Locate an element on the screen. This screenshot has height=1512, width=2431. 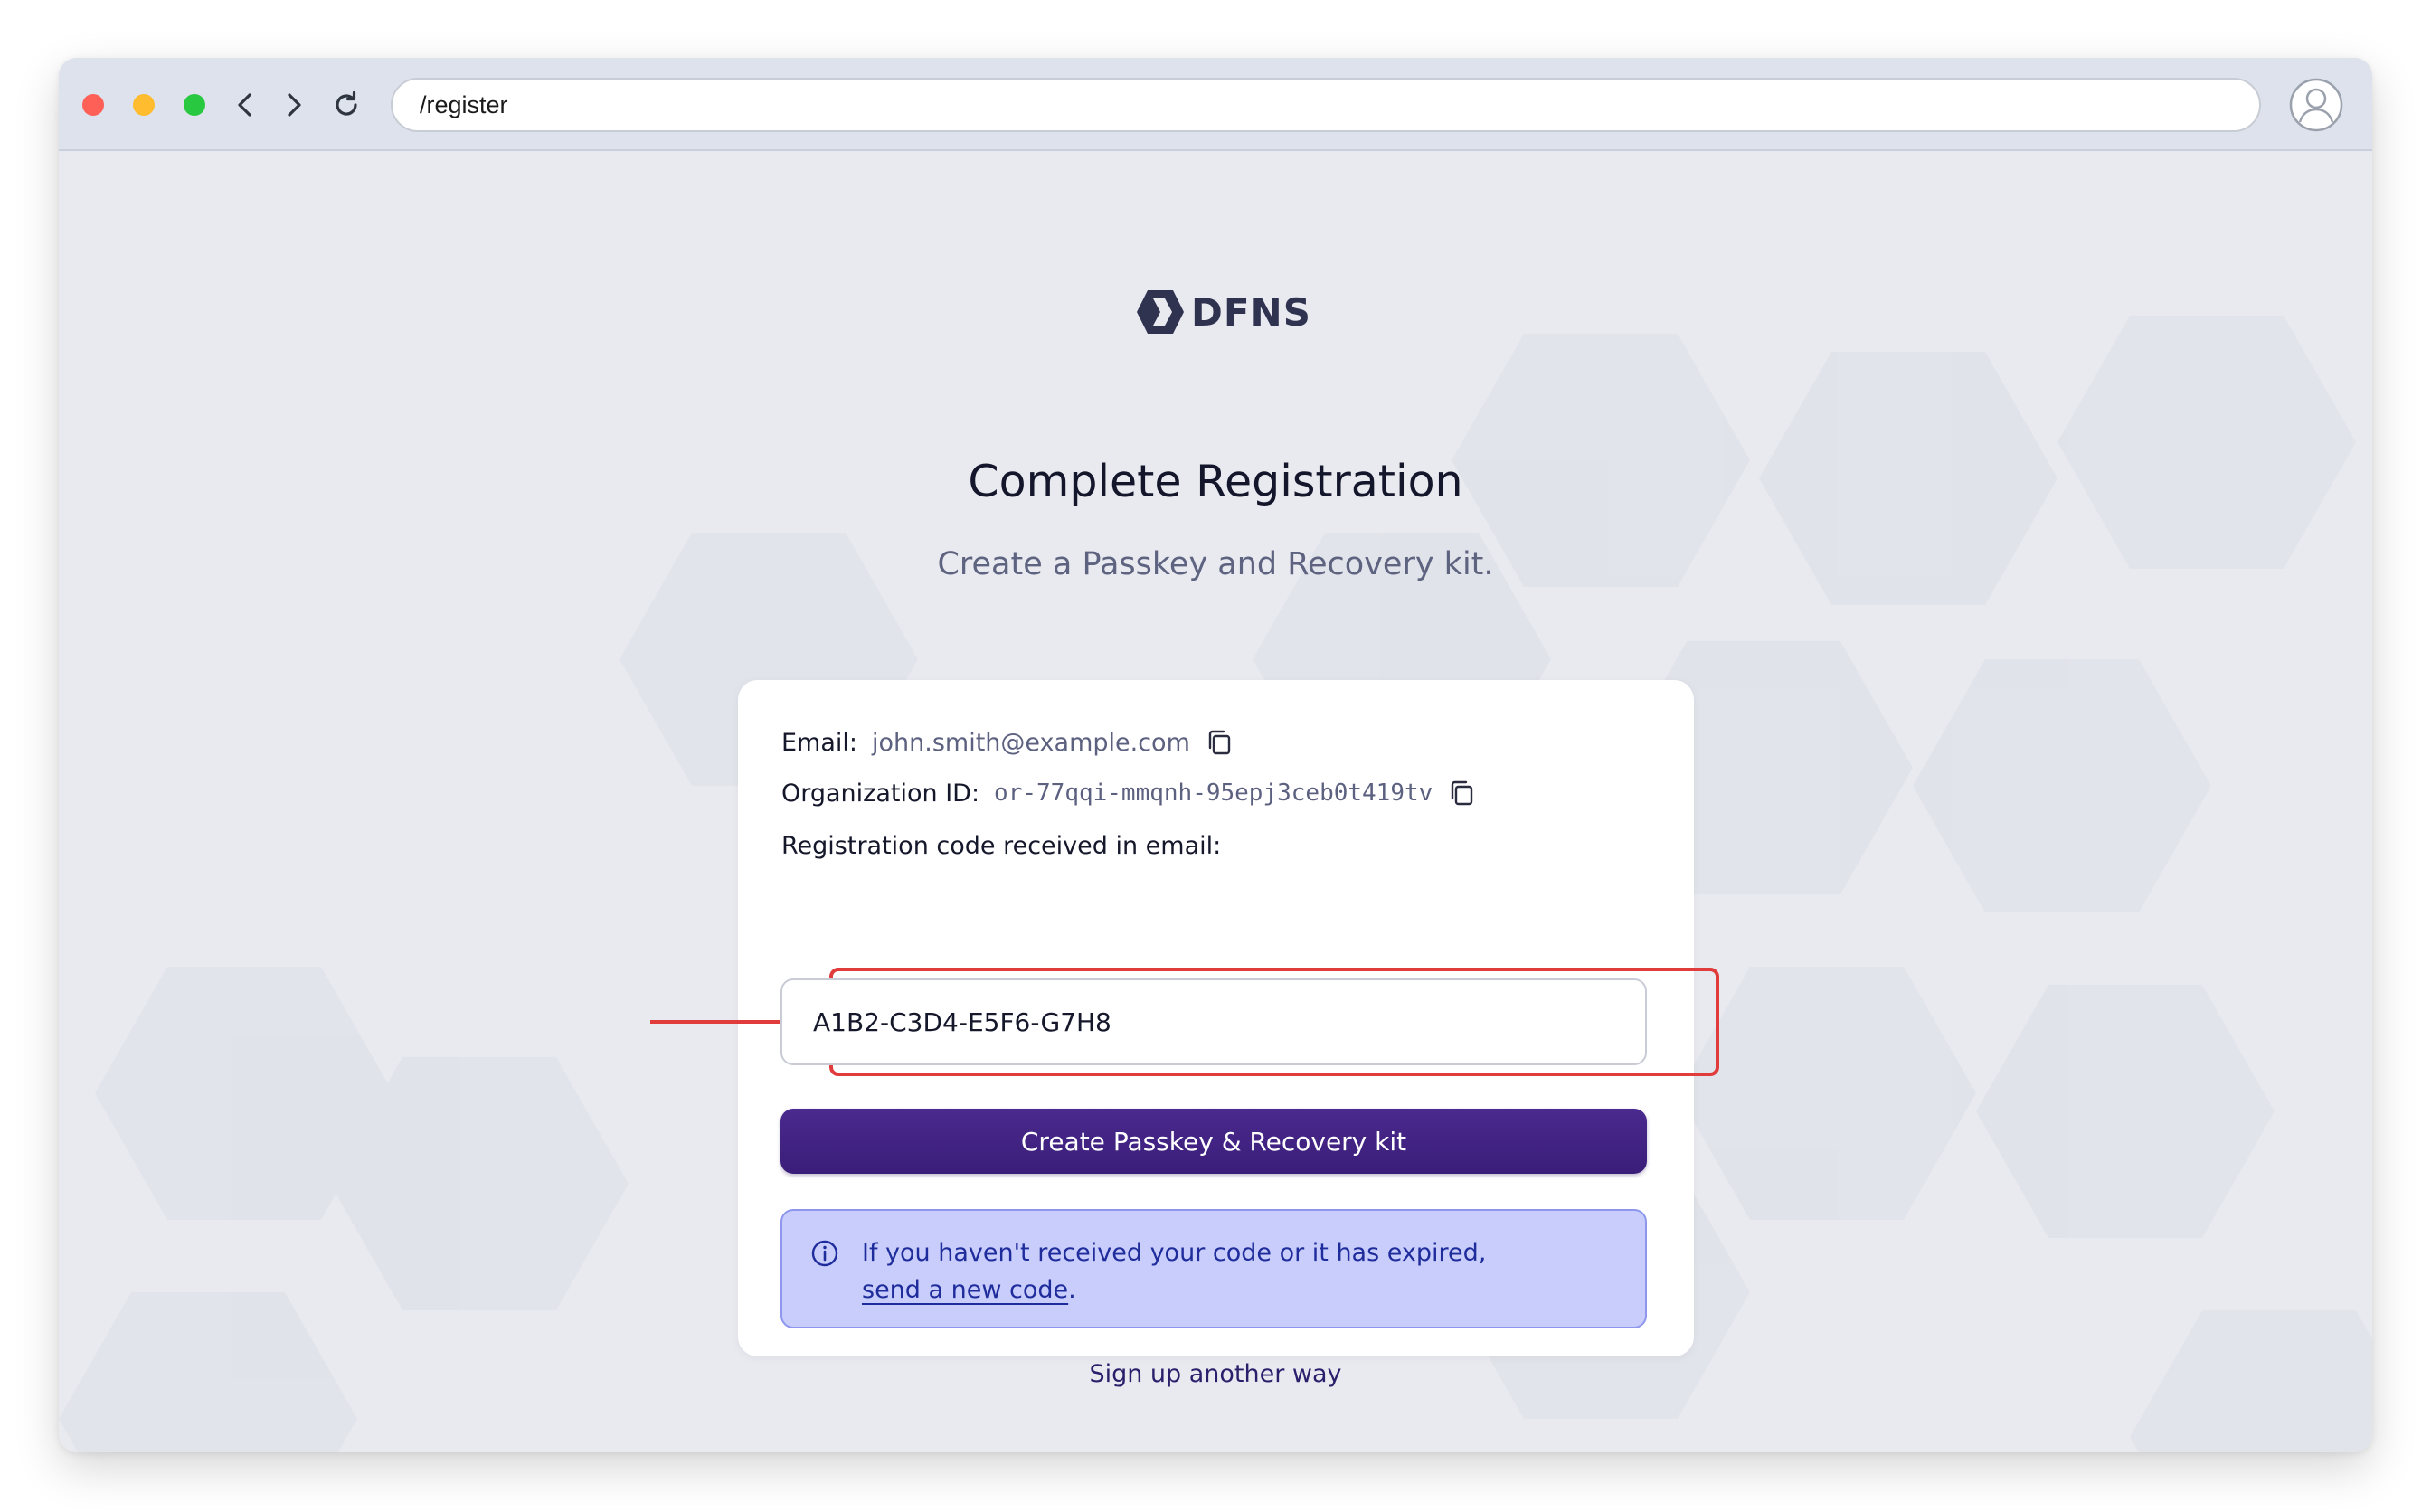
sign-up-another-way-label: Sign up another way is located at coordinates (1215, 1374).